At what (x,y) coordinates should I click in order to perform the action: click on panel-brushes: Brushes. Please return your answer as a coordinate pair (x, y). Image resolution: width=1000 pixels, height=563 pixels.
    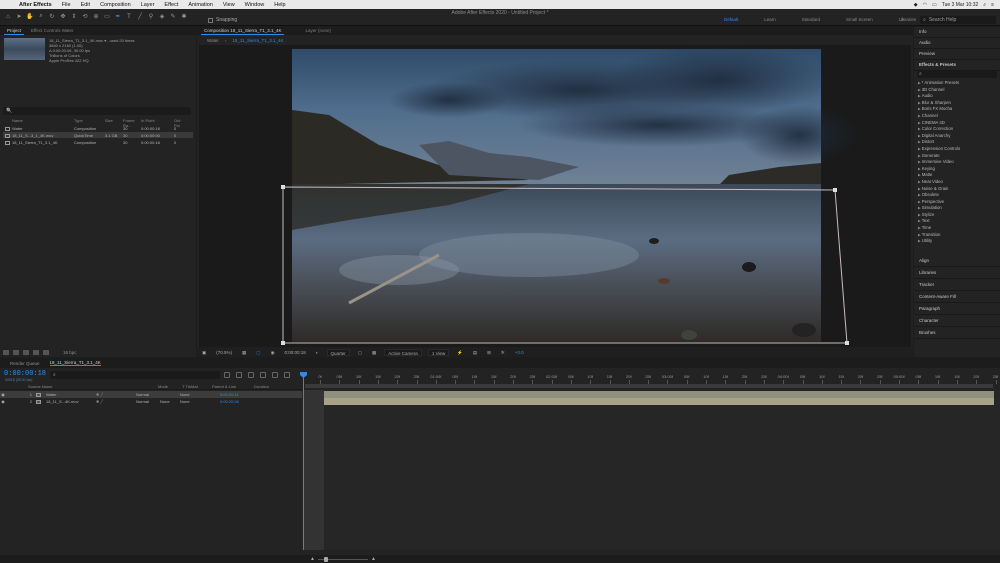
    Looking at the image, I should click on (957, 333).